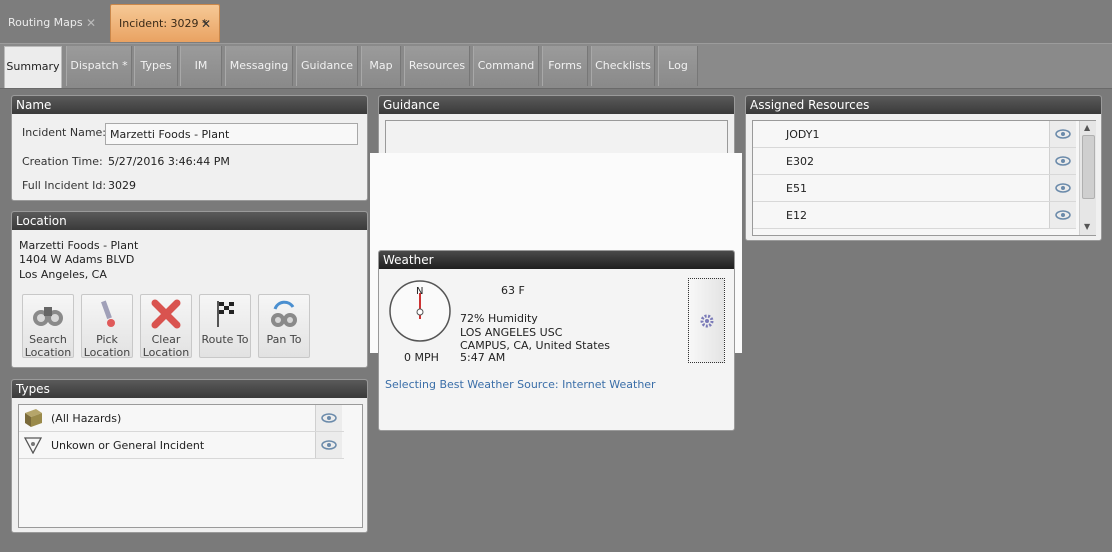  I want to click on route-to-button: Route To, so click(225, 326).